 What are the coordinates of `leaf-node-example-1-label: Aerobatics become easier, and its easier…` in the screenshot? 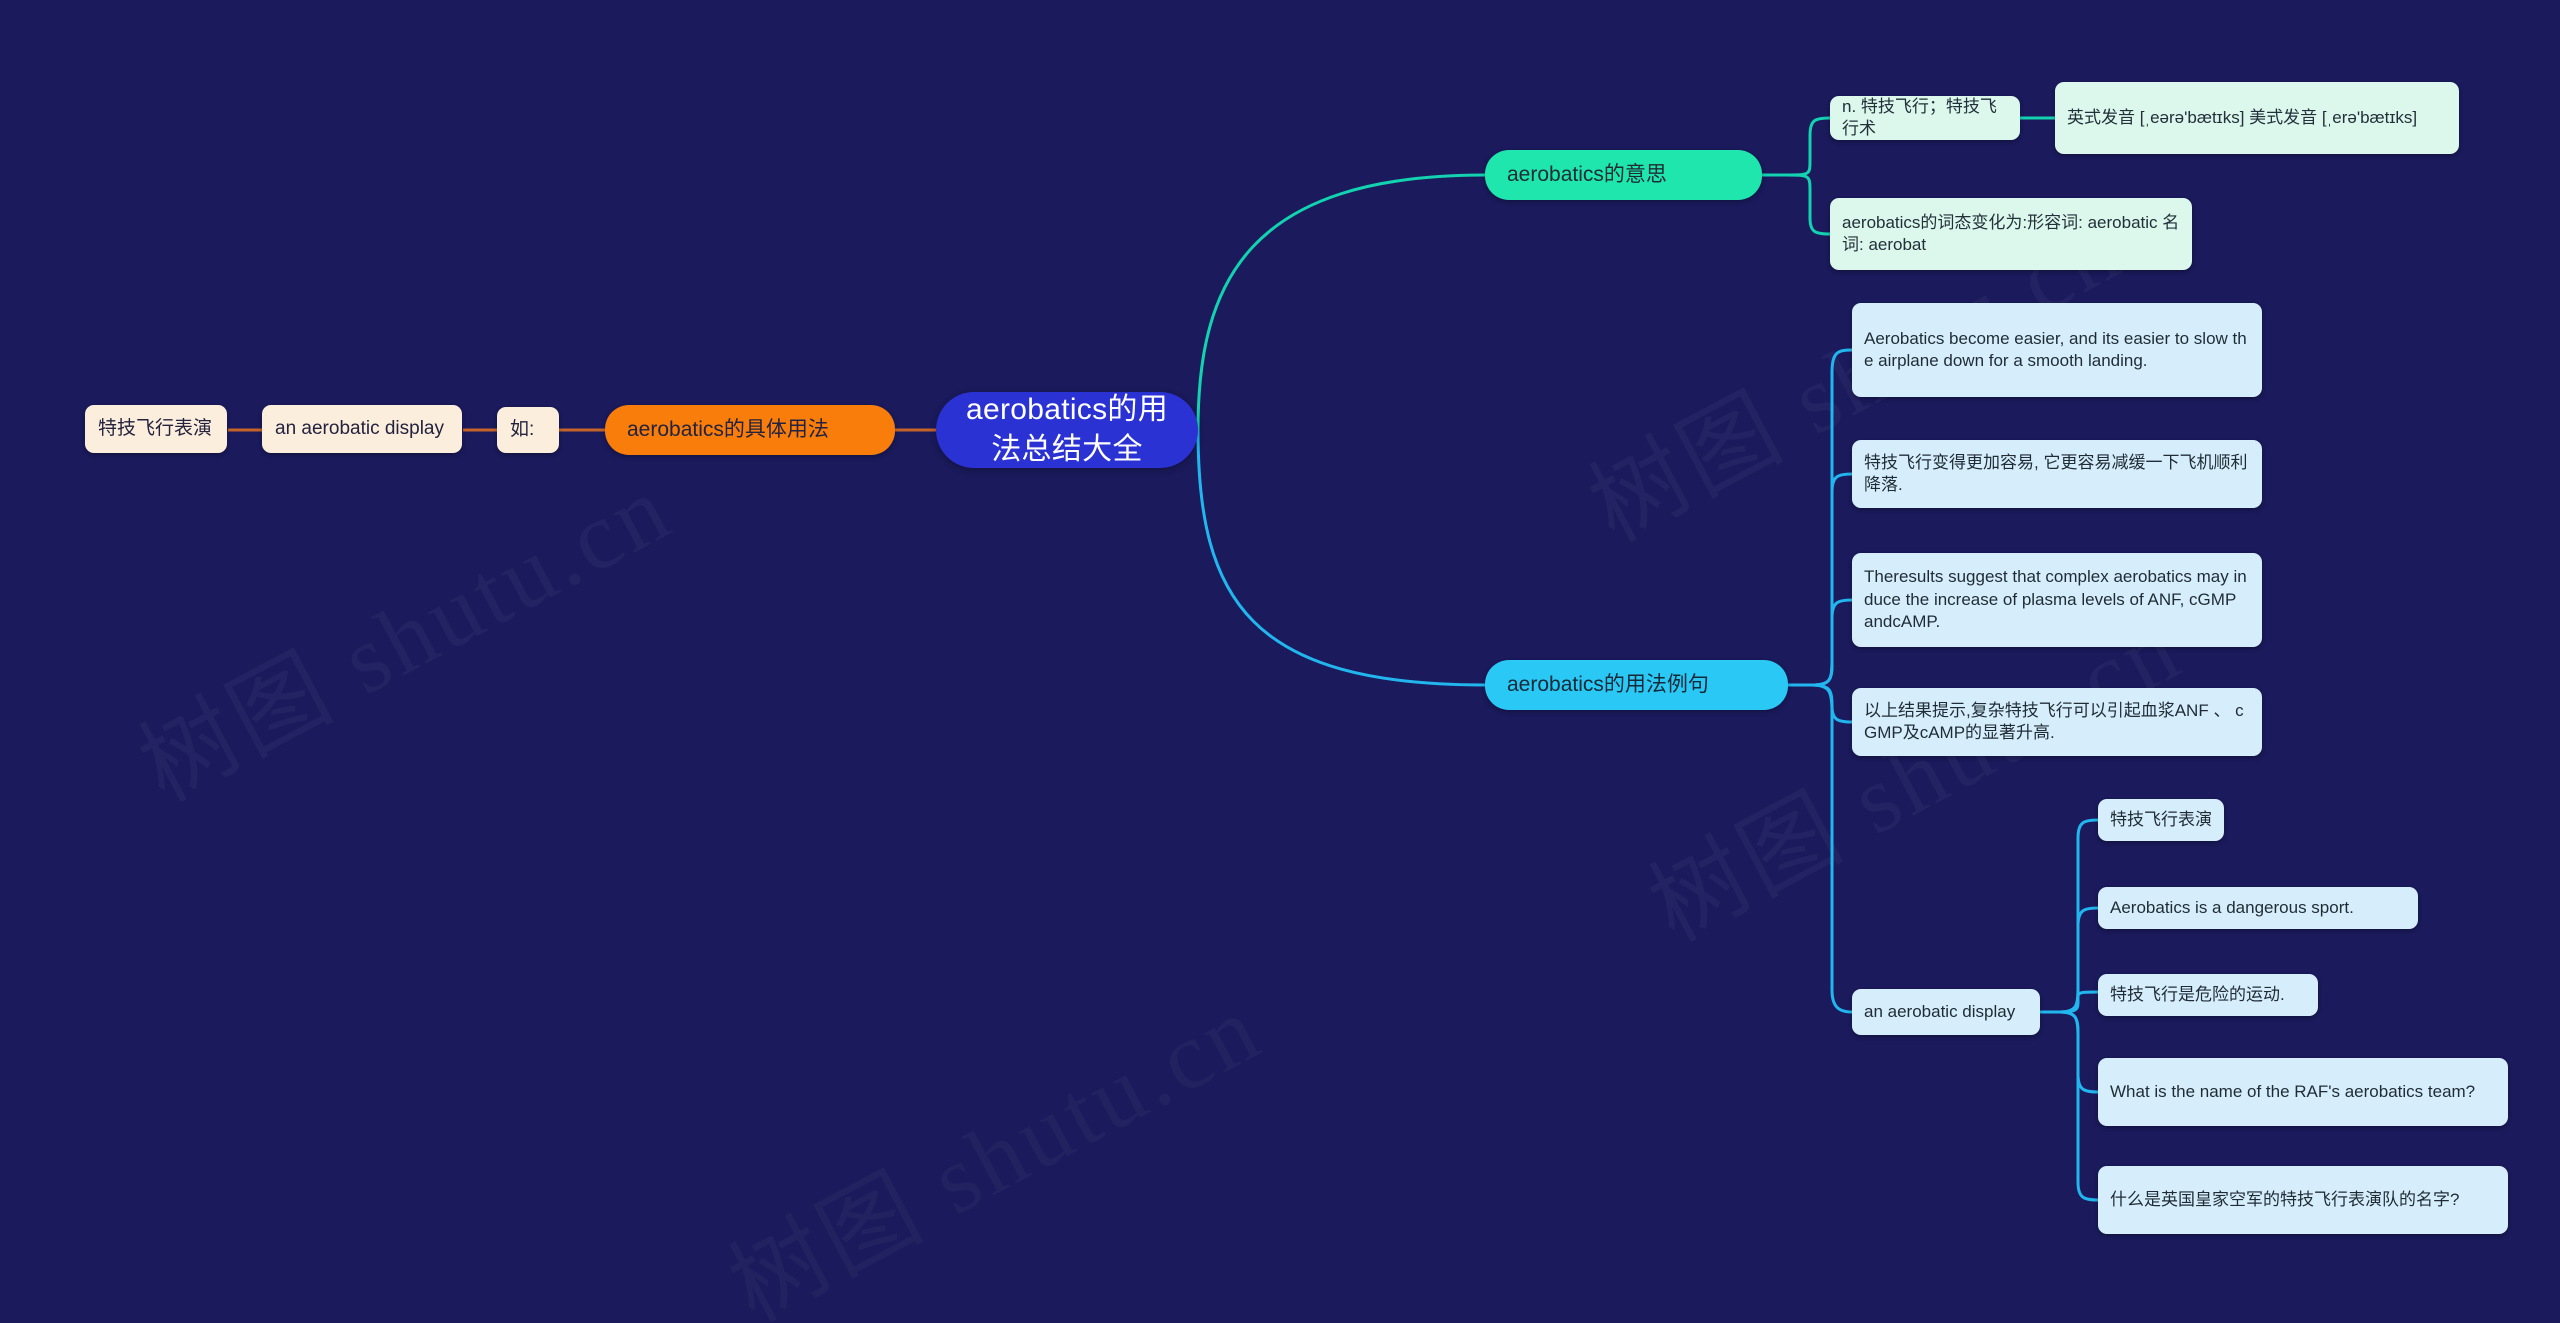 It's located at (2055, 349).